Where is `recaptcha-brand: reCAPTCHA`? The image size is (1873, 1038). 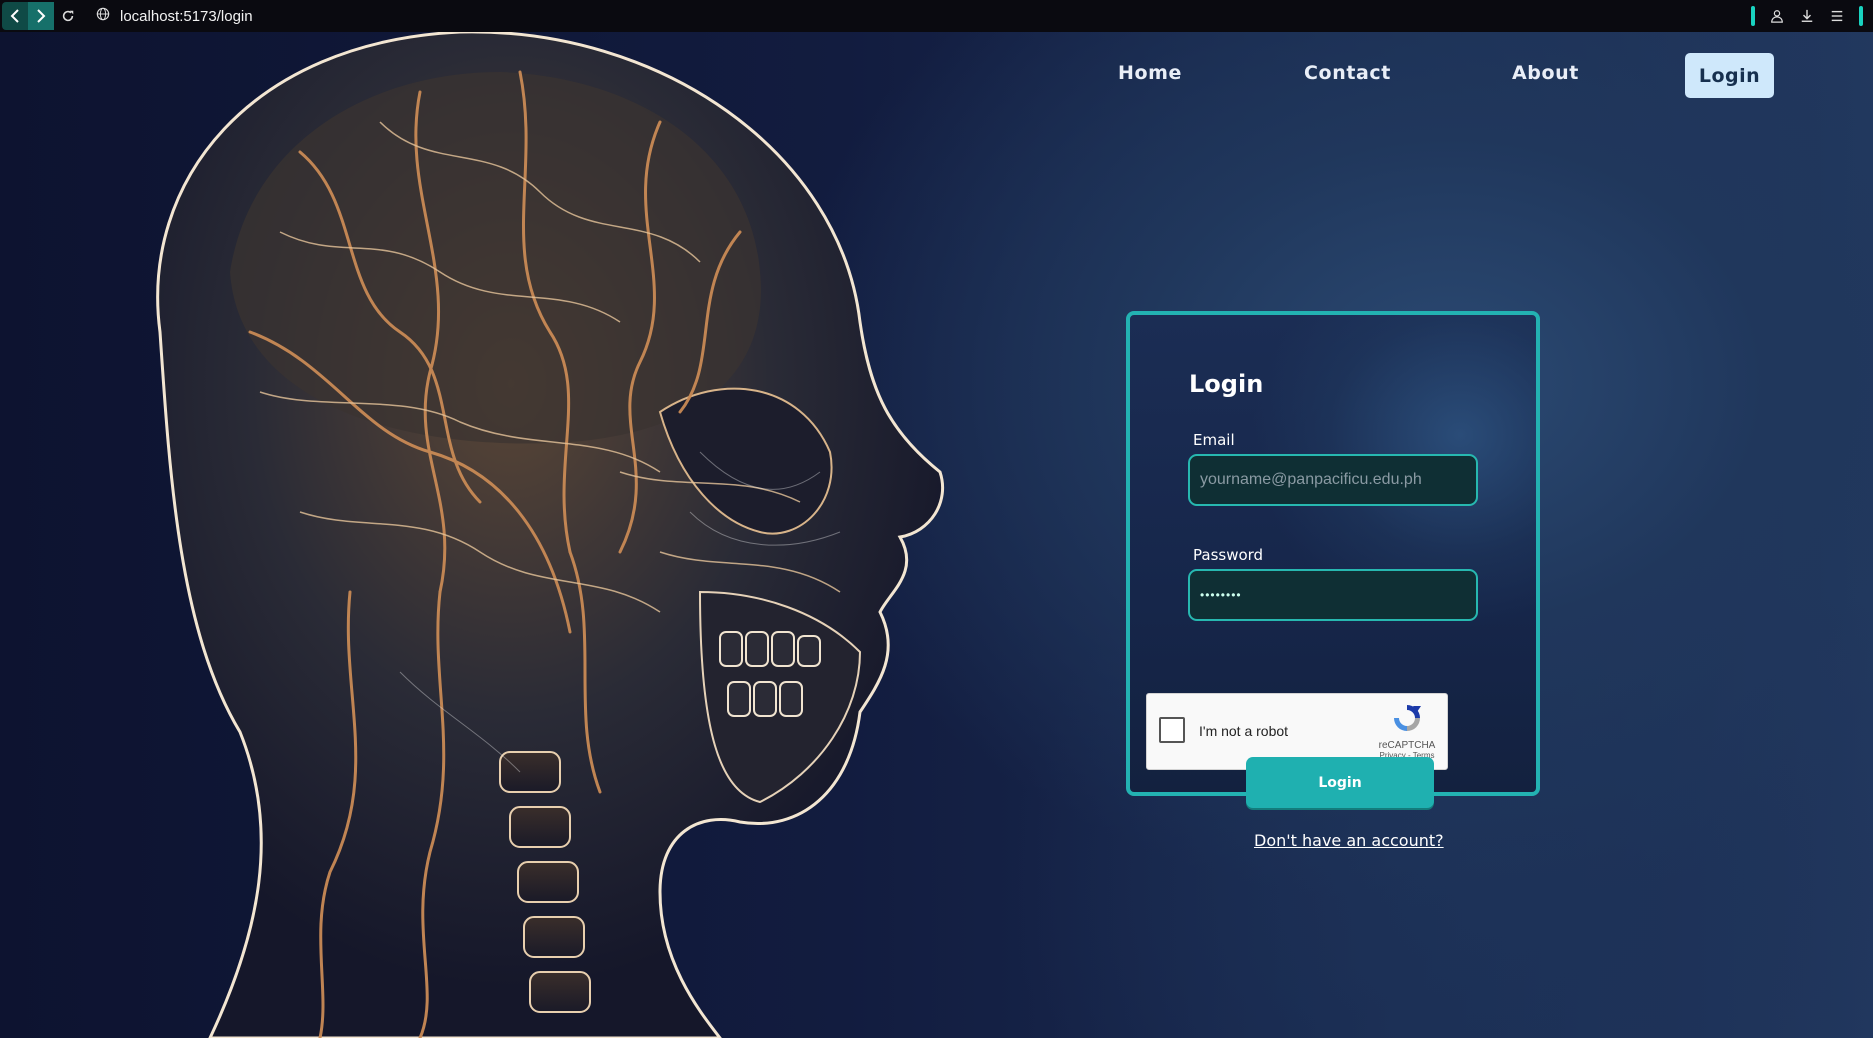 recaptcha-brand: reCAPTCHA is located at coordinates (1407, 745).